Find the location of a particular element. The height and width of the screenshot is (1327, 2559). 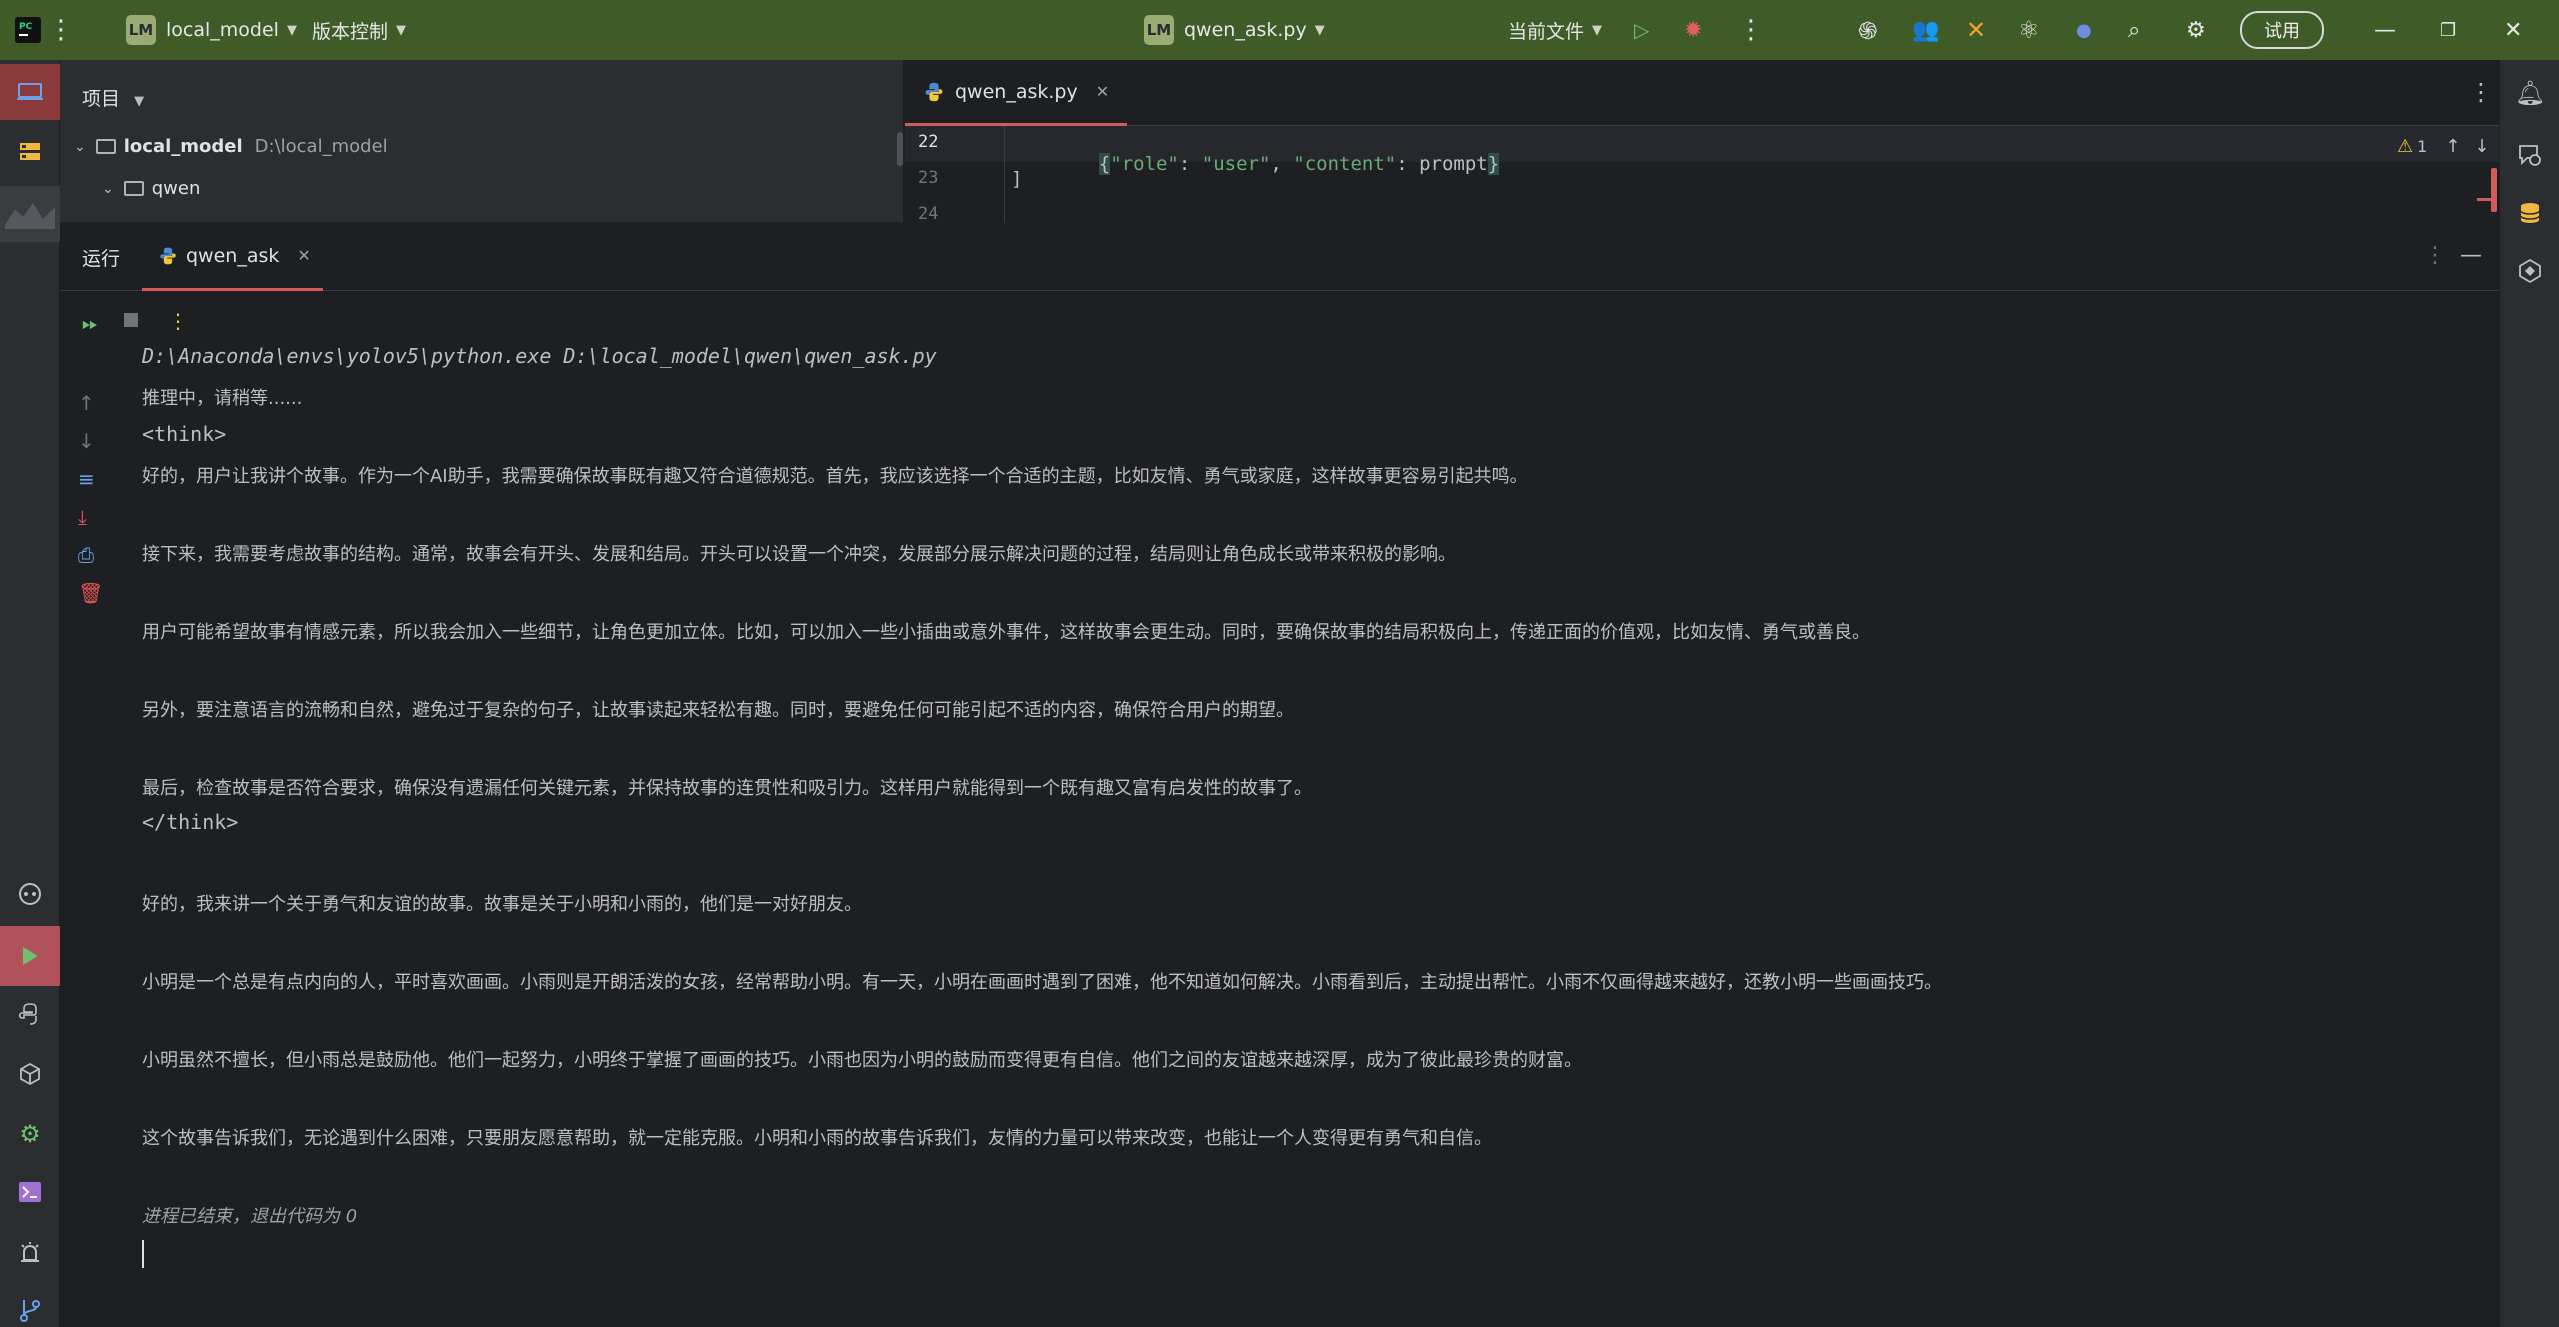

services-icon: ⚙ is located at coordinates (30, 1134).